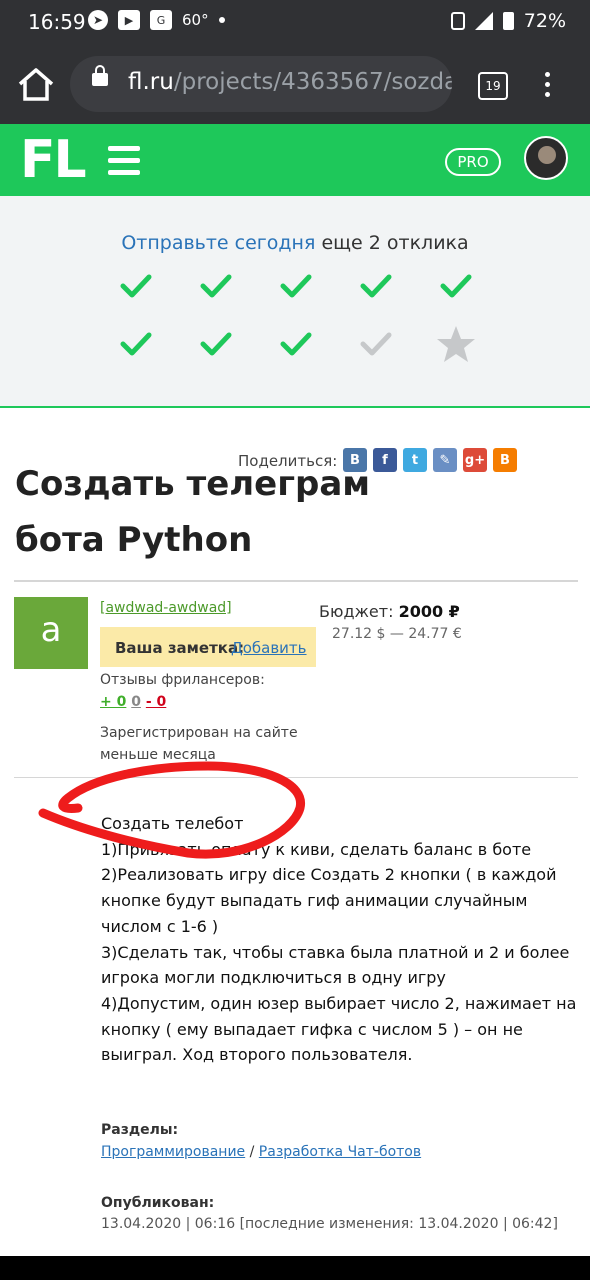 The height and width of the screenshot is (1280, 590). I want to click on status-temperature: 60°, so click(195, 20).